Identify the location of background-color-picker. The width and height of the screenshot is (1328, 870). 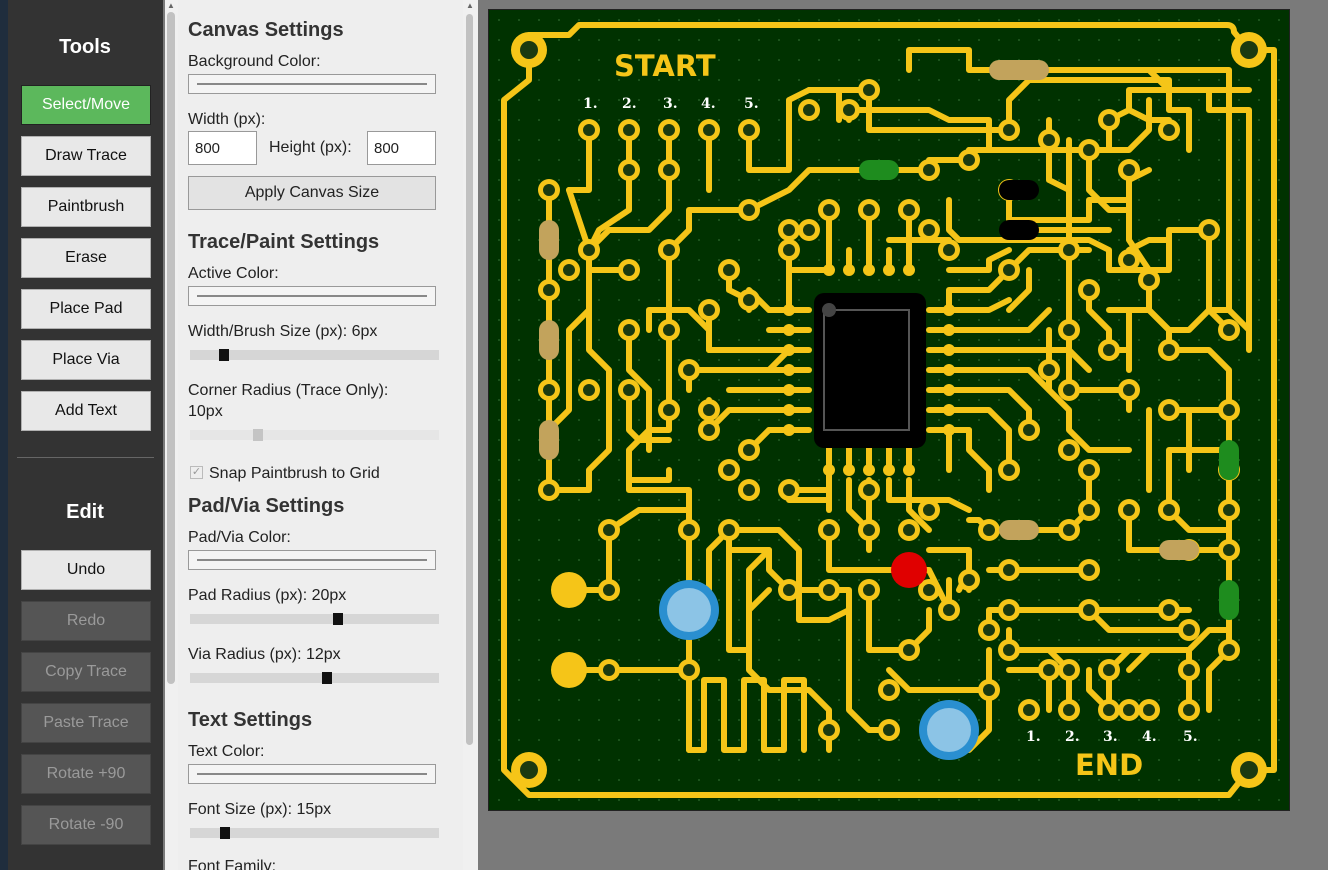
(312, 84).